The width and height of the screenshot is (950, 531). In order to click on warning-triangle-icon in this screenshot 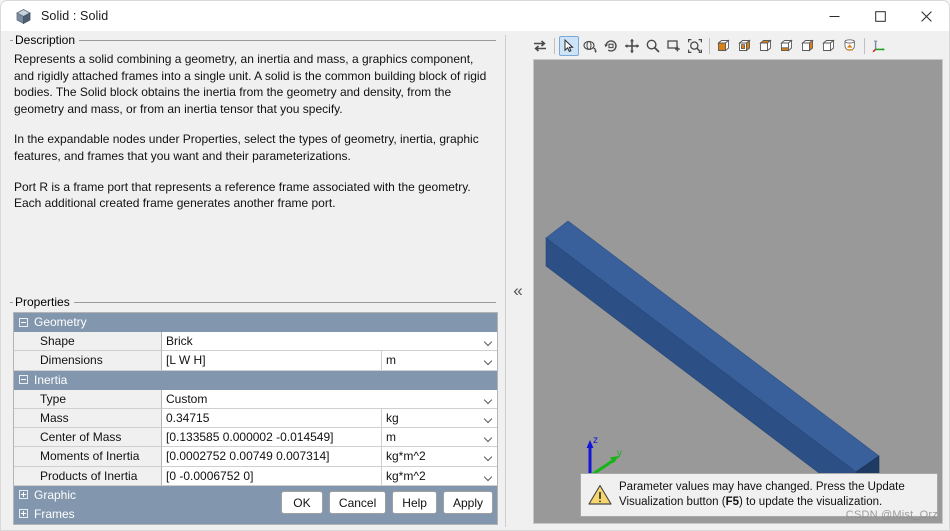, I will do `click(600, 494)`.